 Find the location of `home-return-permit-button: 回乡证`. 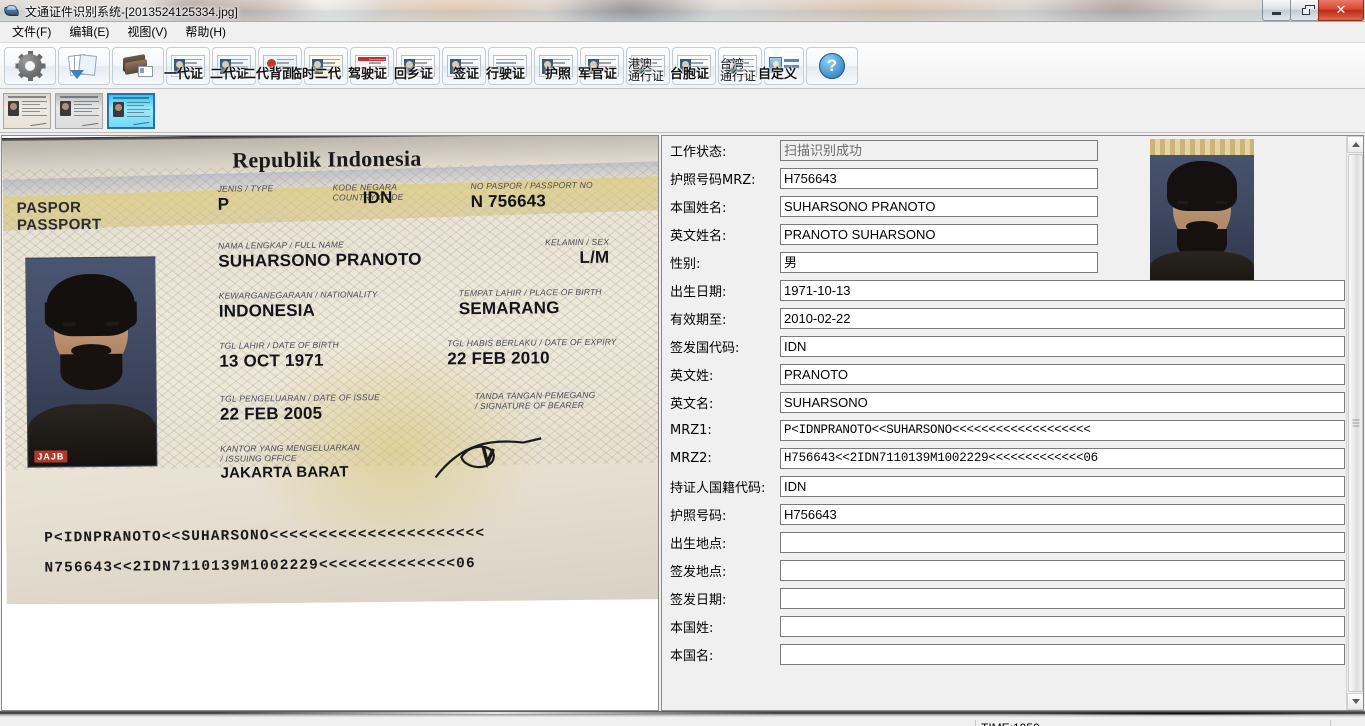

home-return-permit-button: 回乡证 is located at coordinates (417, 65).